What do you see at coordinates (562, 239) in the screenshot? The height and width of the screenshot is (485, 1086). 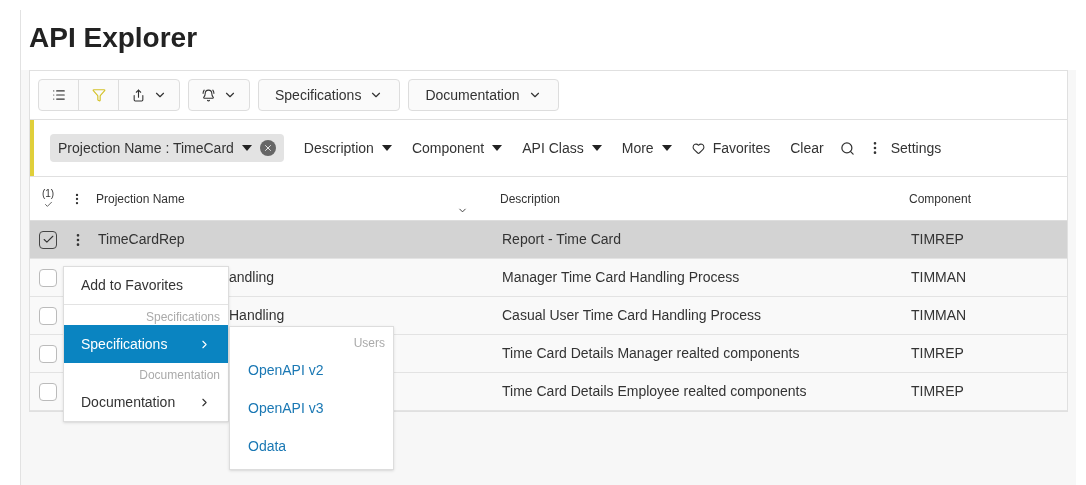 I see `table-cell-text: Report - Time Card` at bounding box center [562, 239].